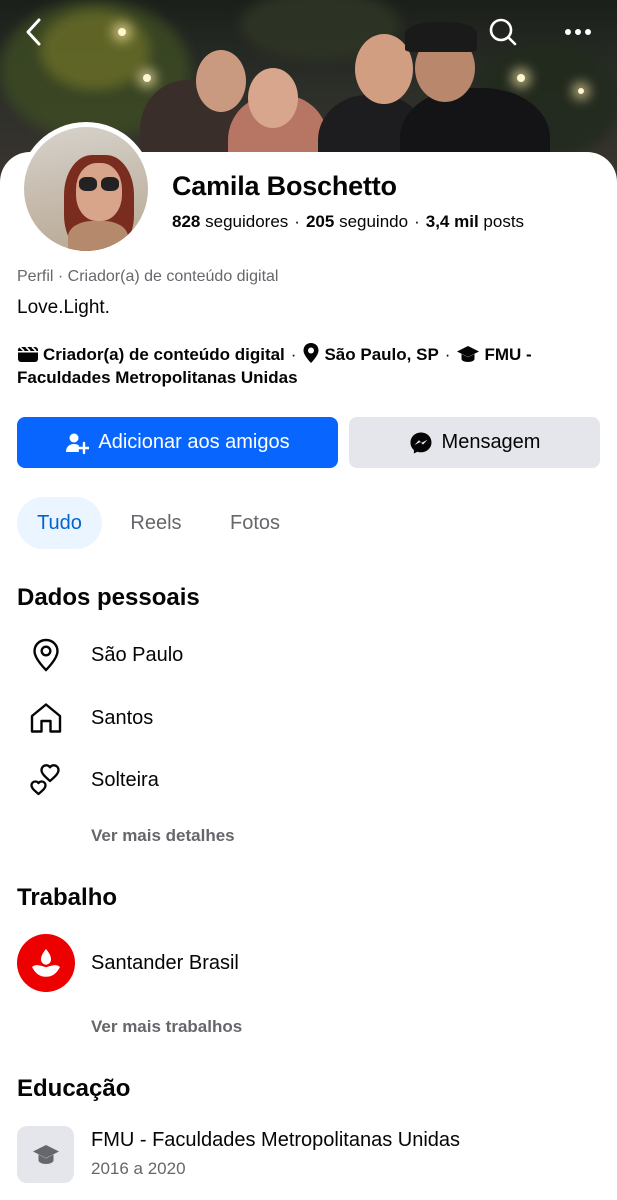 The height and width of the screenshot is (1200, 617). What do you see at coordinates (255, 523) in the screenshot?
I see `tab-photos: Fotos` at bounding box center [255, 523].